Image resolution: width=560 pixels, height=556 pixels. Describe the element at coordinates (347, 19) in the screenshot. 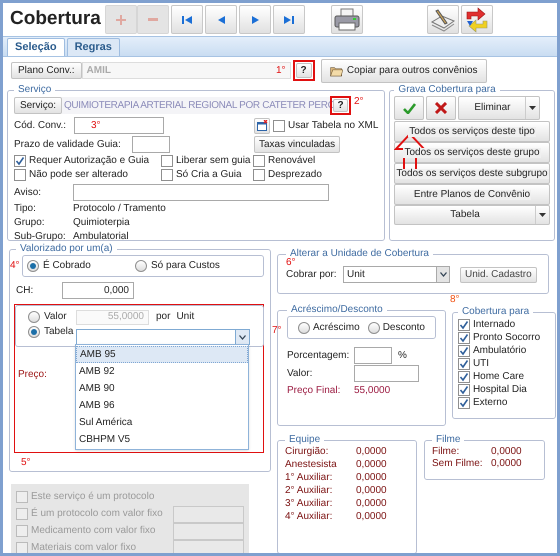

I see `print-button` at that location.